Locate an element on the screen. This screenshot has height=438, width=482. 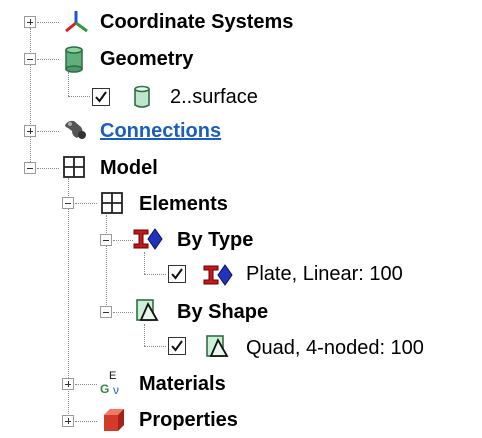
tree-item-by-shape: By Shape is located at coordinates (222, 312).